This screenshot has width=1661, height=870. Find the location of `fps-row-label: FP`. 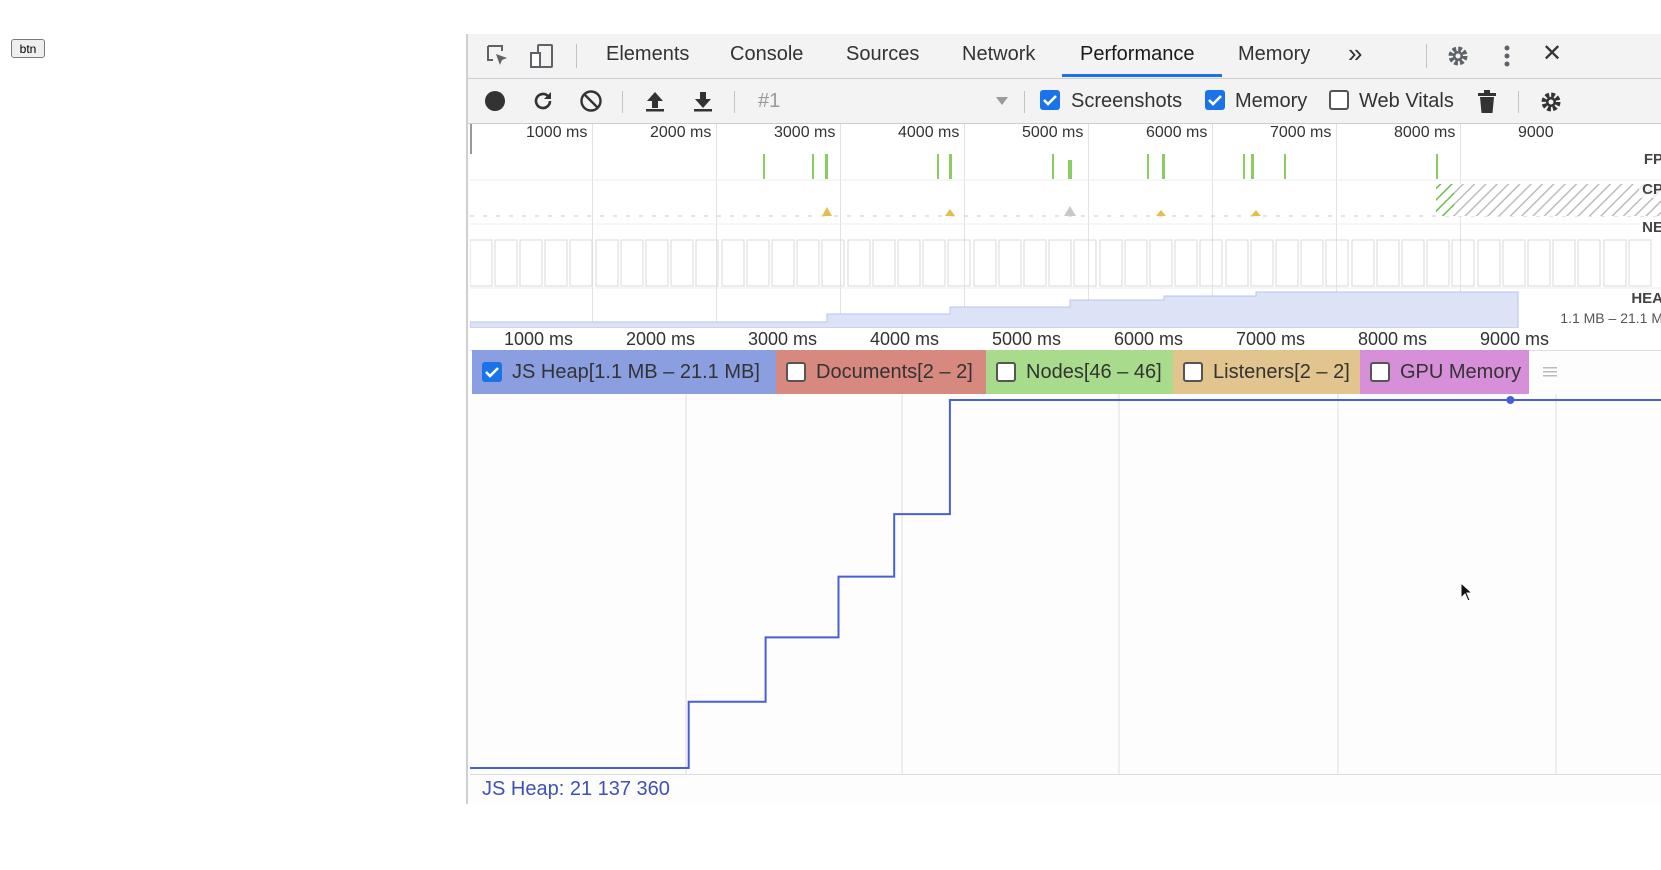

fps-row-label: FP is located at coordinates (1650, 159).